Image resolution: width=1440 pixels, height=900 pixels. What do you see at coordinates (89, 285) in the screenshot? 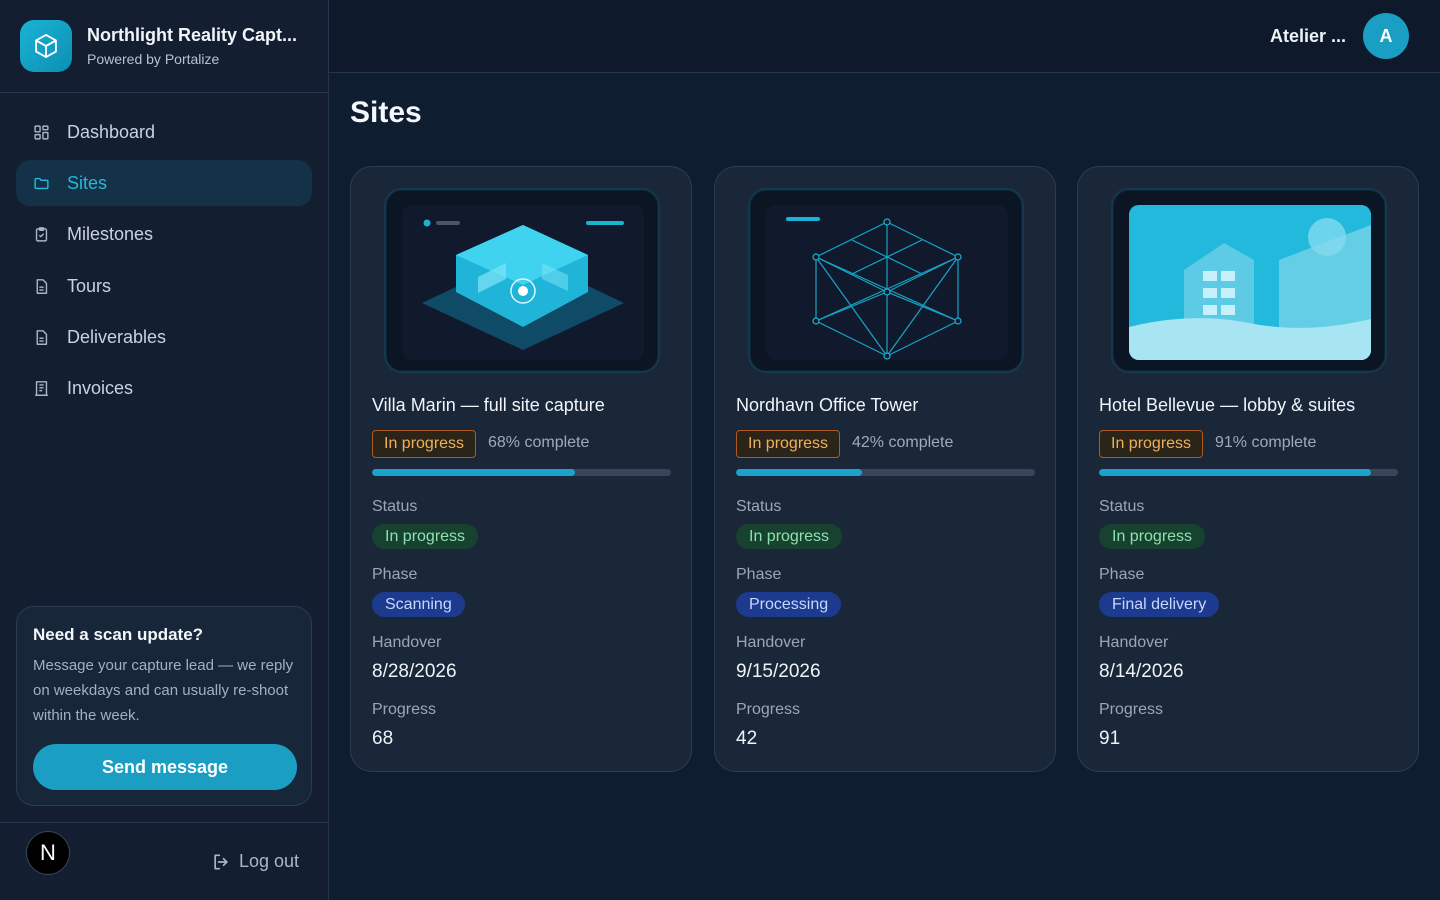
I see `sidebar-item-label: Tours` at bounding box center [89, 285].